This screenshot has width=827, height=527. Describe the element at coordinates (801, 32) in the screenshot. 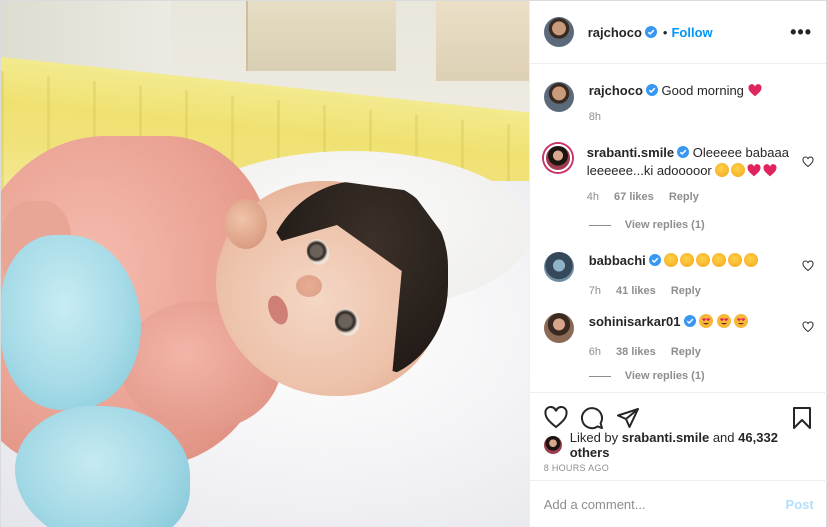

I see `more-options-icon: •••` at that location.